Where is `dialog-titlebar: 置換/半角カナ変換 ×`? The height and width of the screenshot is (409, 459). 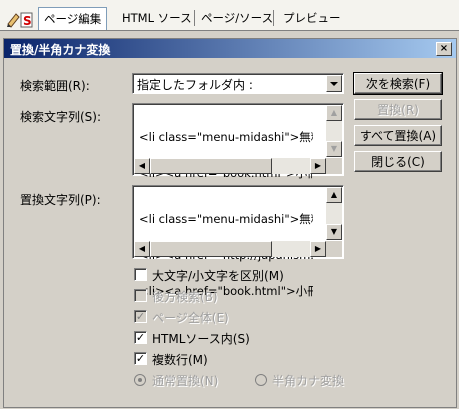
dialog-titlebar: 置換/半角カナ変換 × is located at coordinates (230, 48).